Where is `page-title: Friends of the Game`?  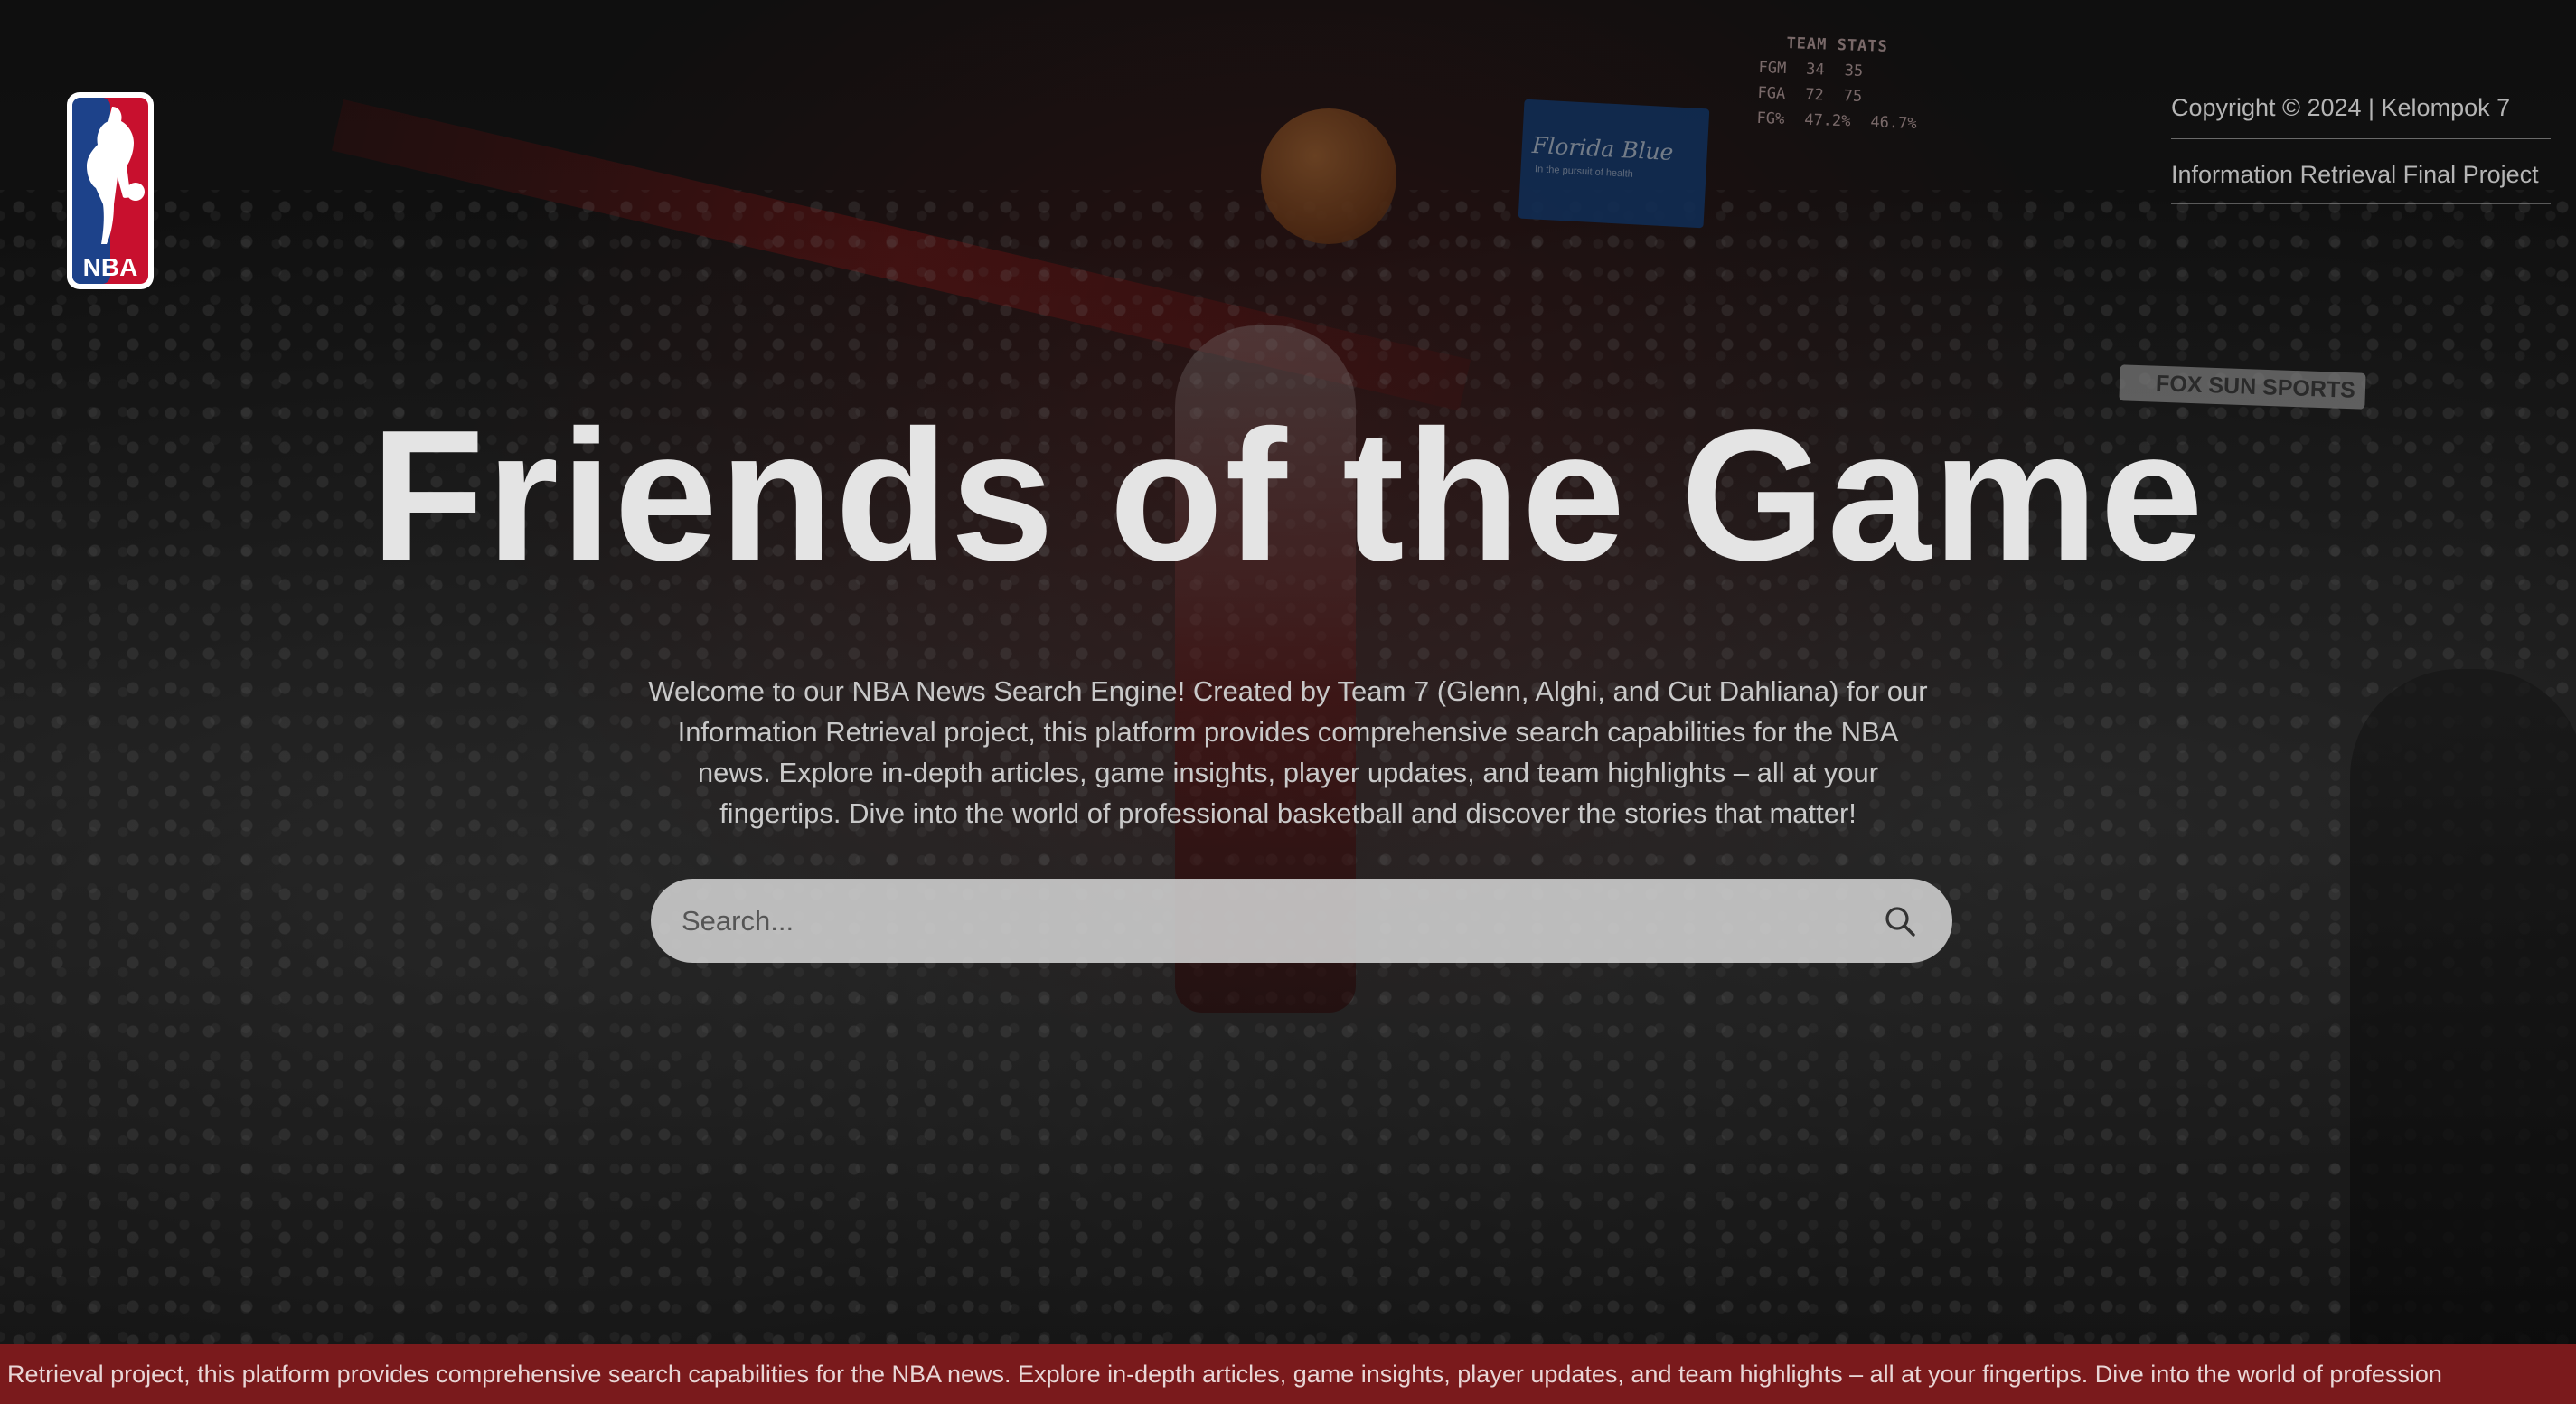 page-title: Friends of the Game is located at coordinates (1288, 495).